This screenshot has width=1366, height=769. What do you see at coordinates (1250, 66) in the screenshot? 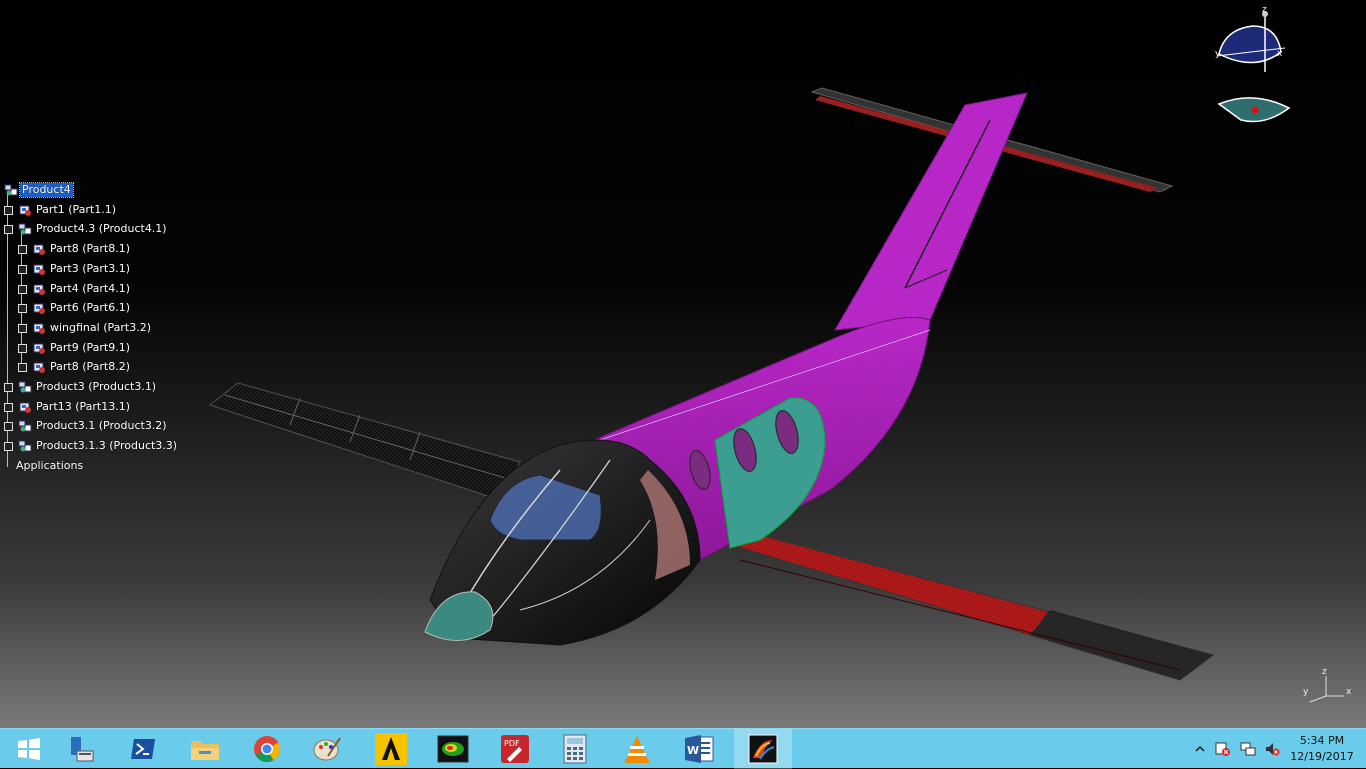
I see `compass-widget: z y x` at bounding box center [1250, 66].